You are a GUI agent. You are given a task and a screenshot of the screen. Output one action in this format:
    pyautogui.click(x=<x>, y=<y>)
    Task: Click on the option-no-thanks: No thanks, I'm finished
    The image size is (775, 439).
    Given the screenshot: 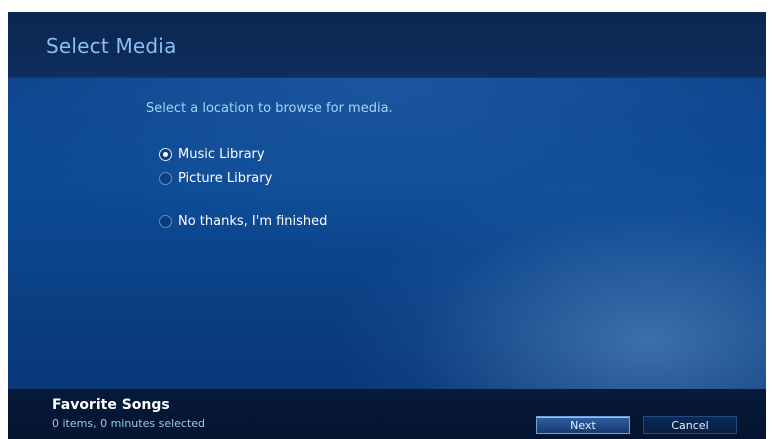 What is the action you would take?
    pyautogui.click(x=243, y=221)
    